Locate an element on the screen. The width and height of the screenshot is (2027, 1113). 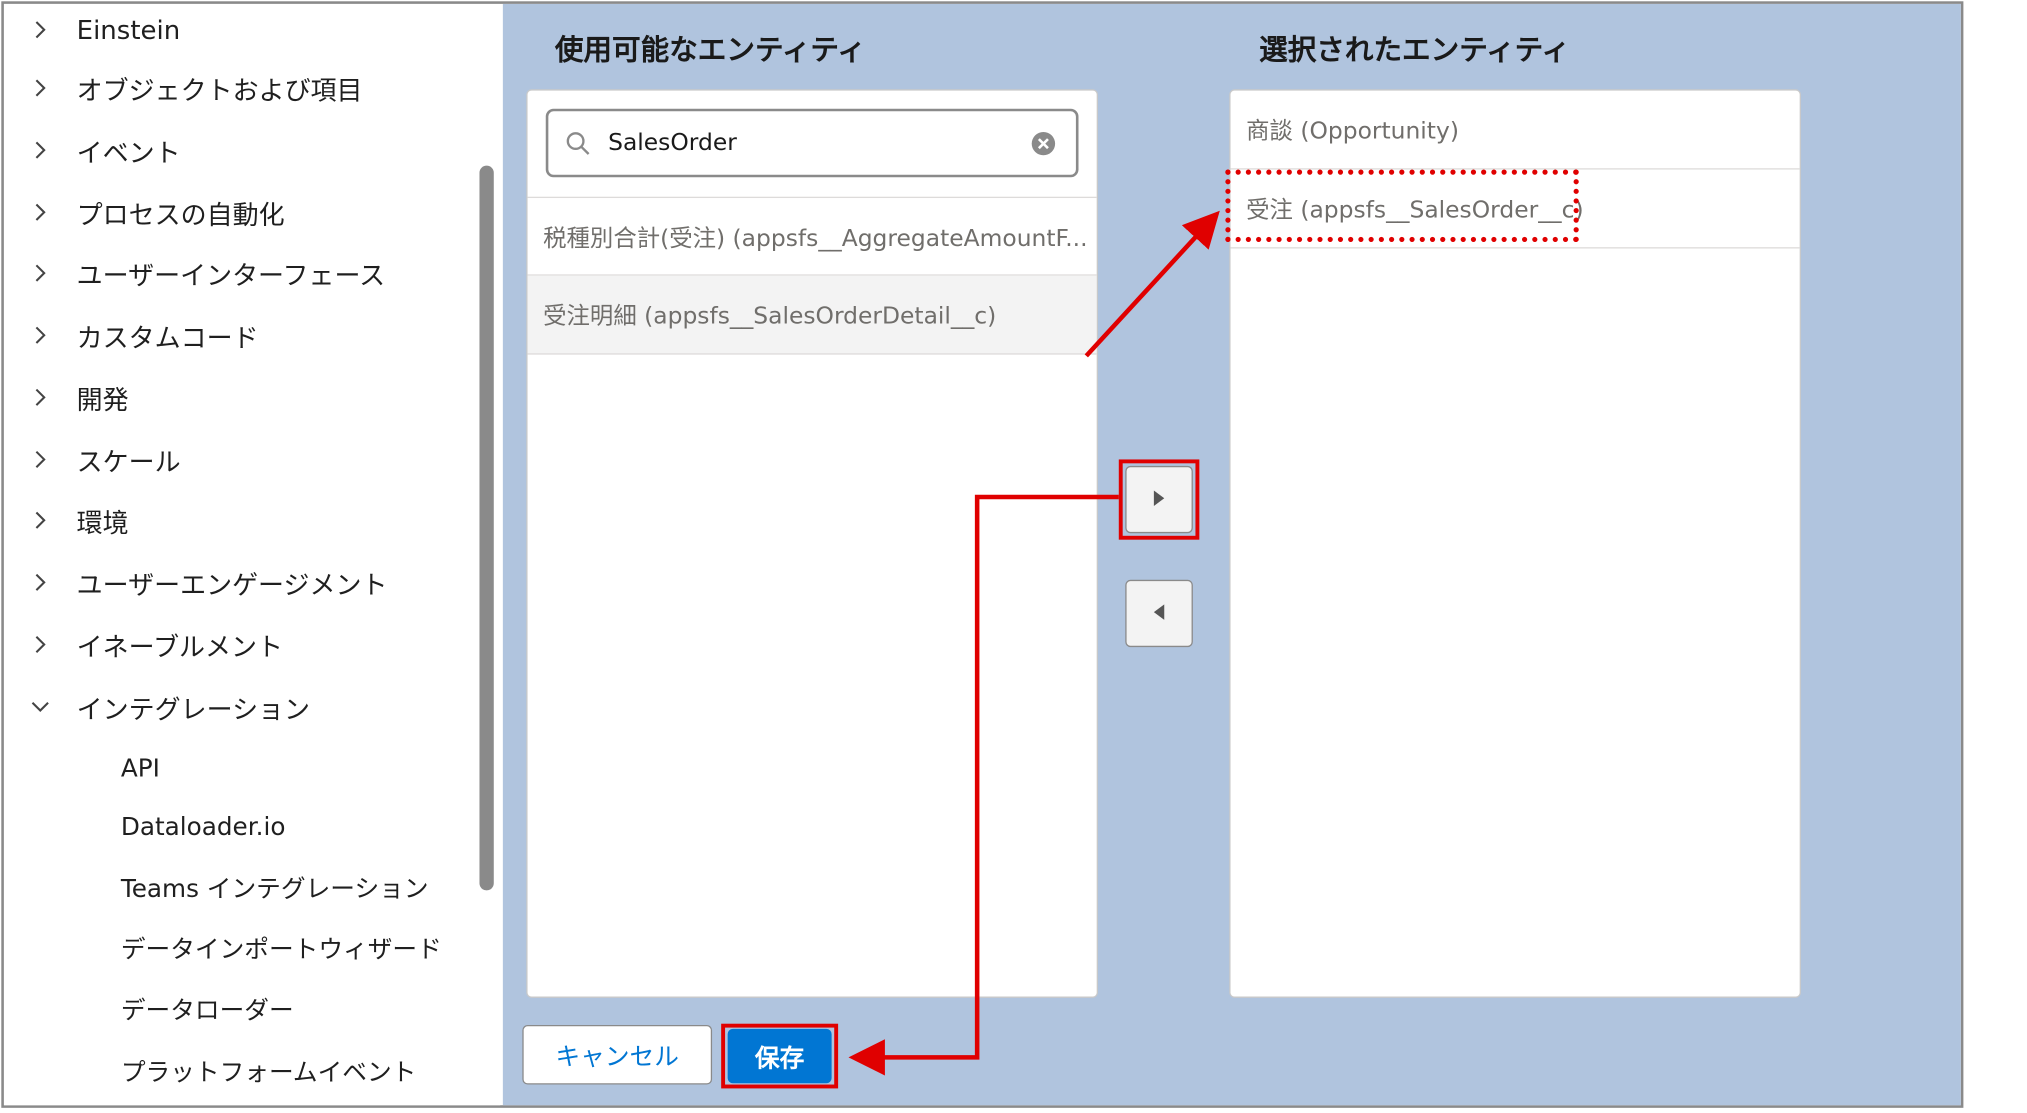
sidebar-subitem-label: Dataloader.io is located at coordinates (203, 827).